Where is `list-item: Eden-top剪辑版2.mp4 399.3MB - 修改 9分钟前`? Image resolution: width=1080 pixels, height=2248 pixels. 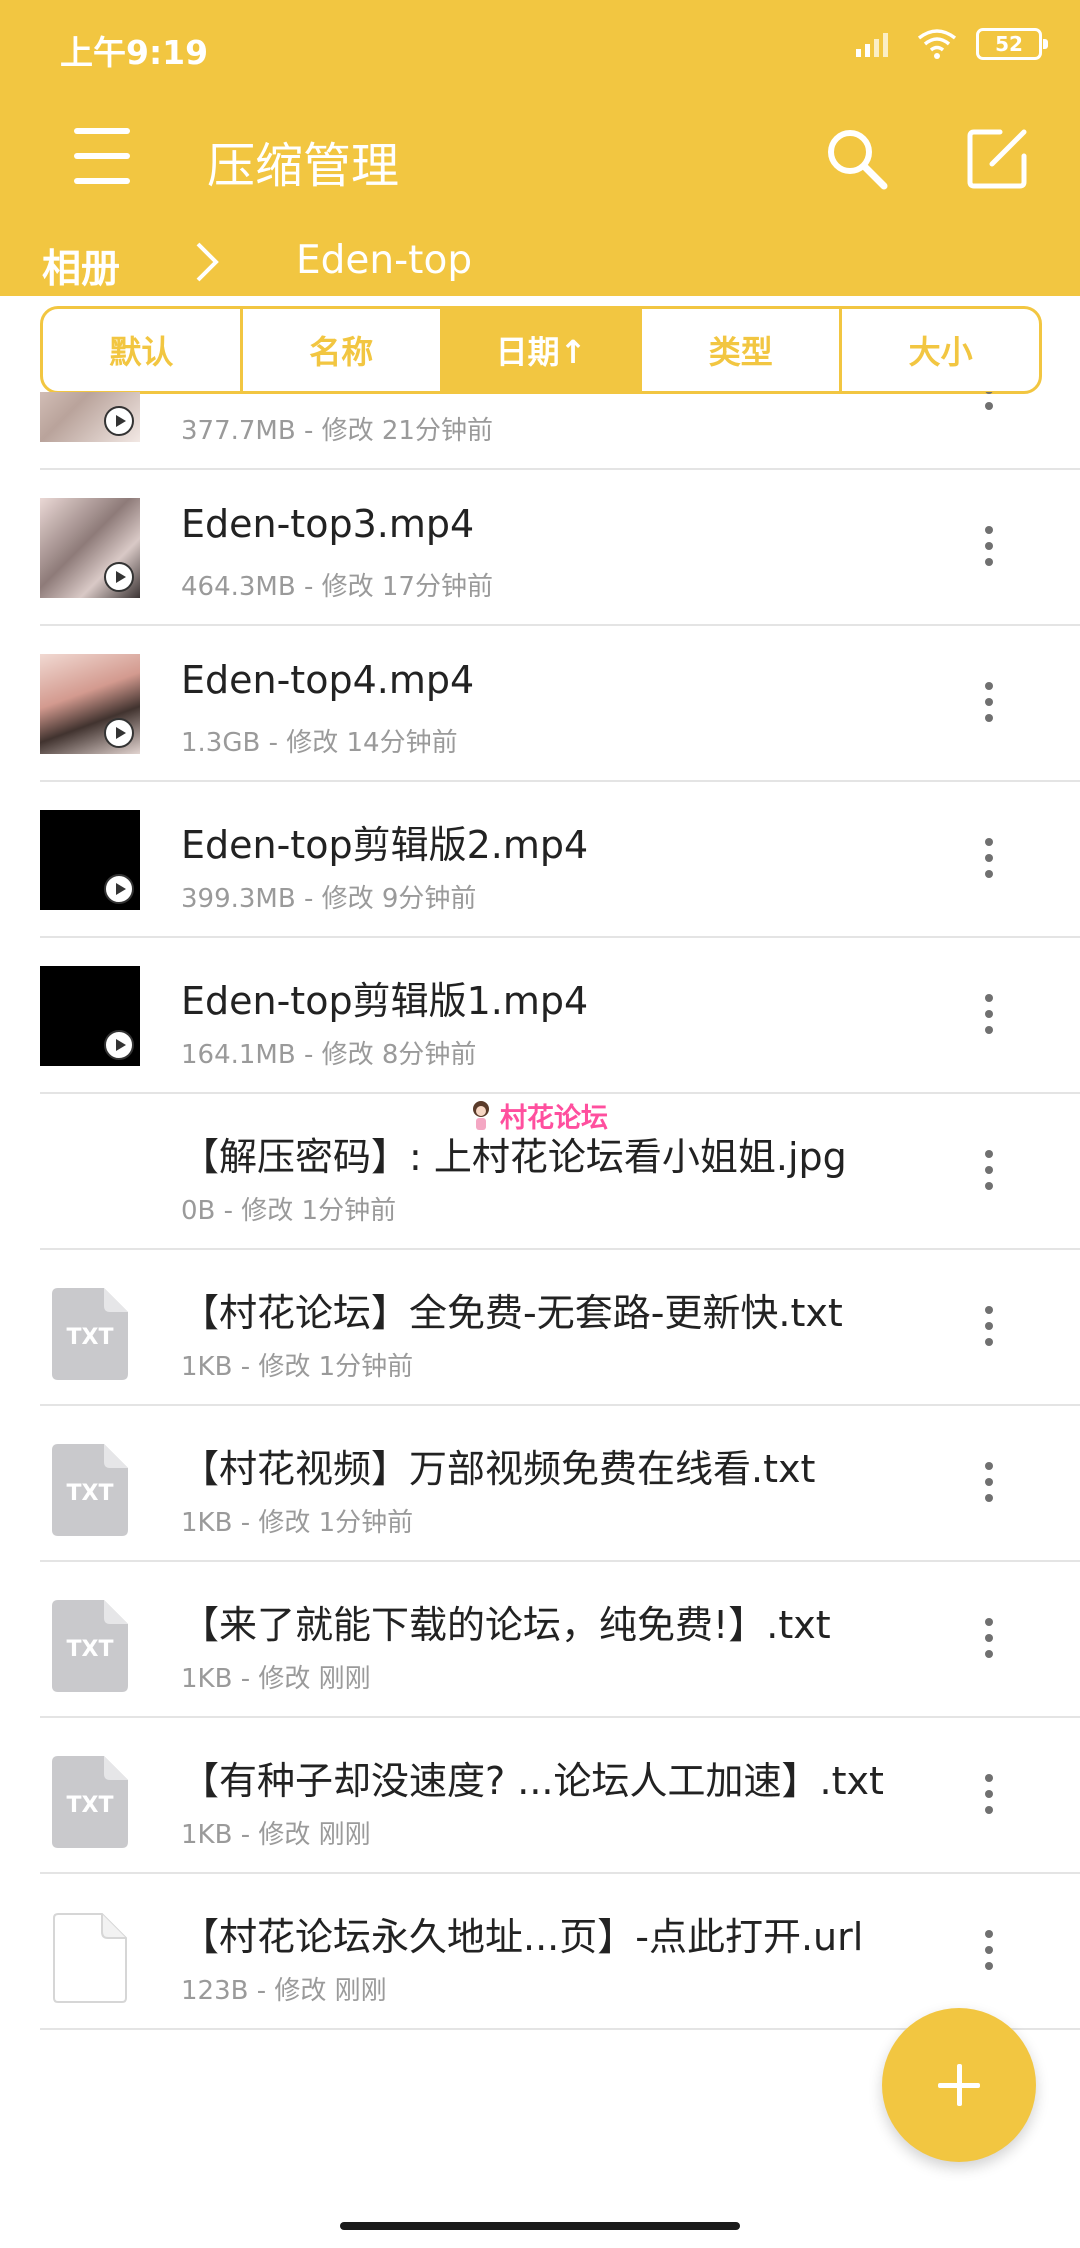
list-item: Eden-top剪辑版2.mp4 399.3MB - 修改 9分钟前 is located at coordinates (540, 860).